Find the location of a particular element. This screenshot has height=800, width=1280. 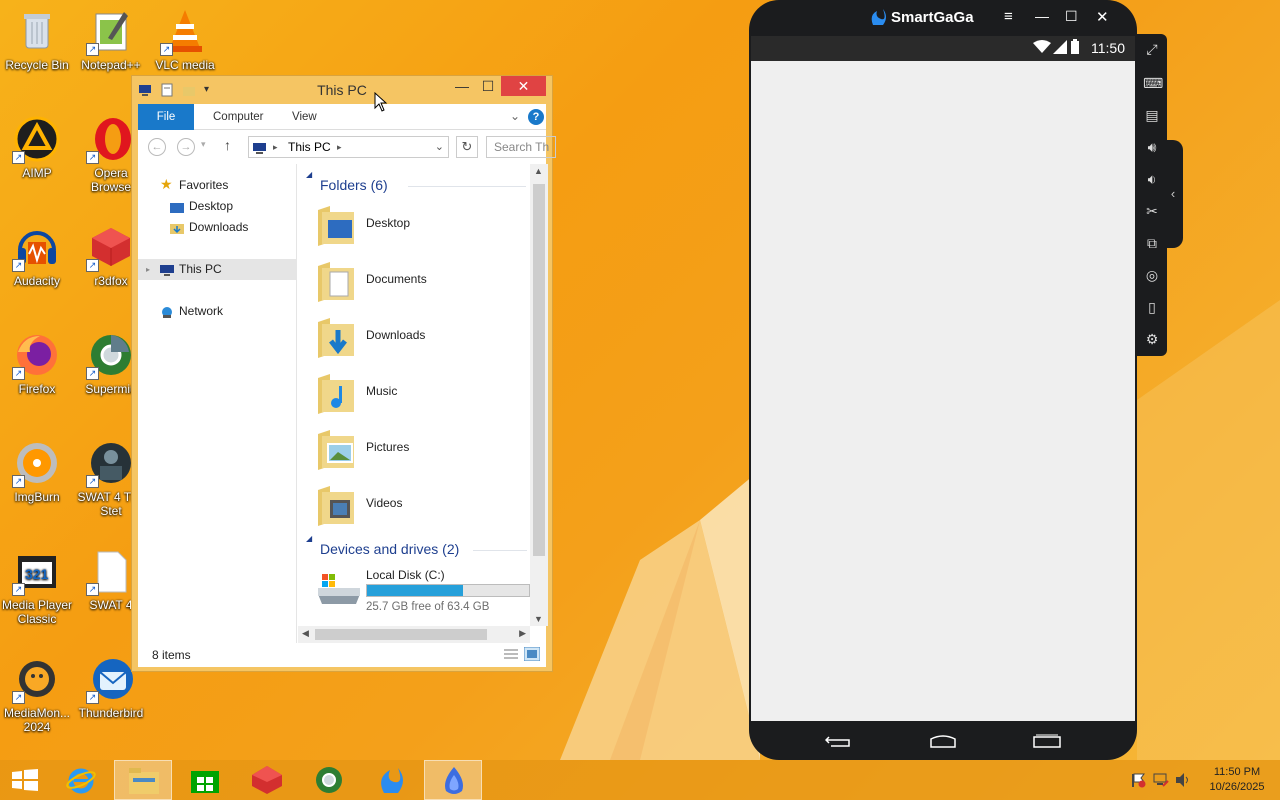

taskbar-internet-explorer is located at coordinates (81, 780).